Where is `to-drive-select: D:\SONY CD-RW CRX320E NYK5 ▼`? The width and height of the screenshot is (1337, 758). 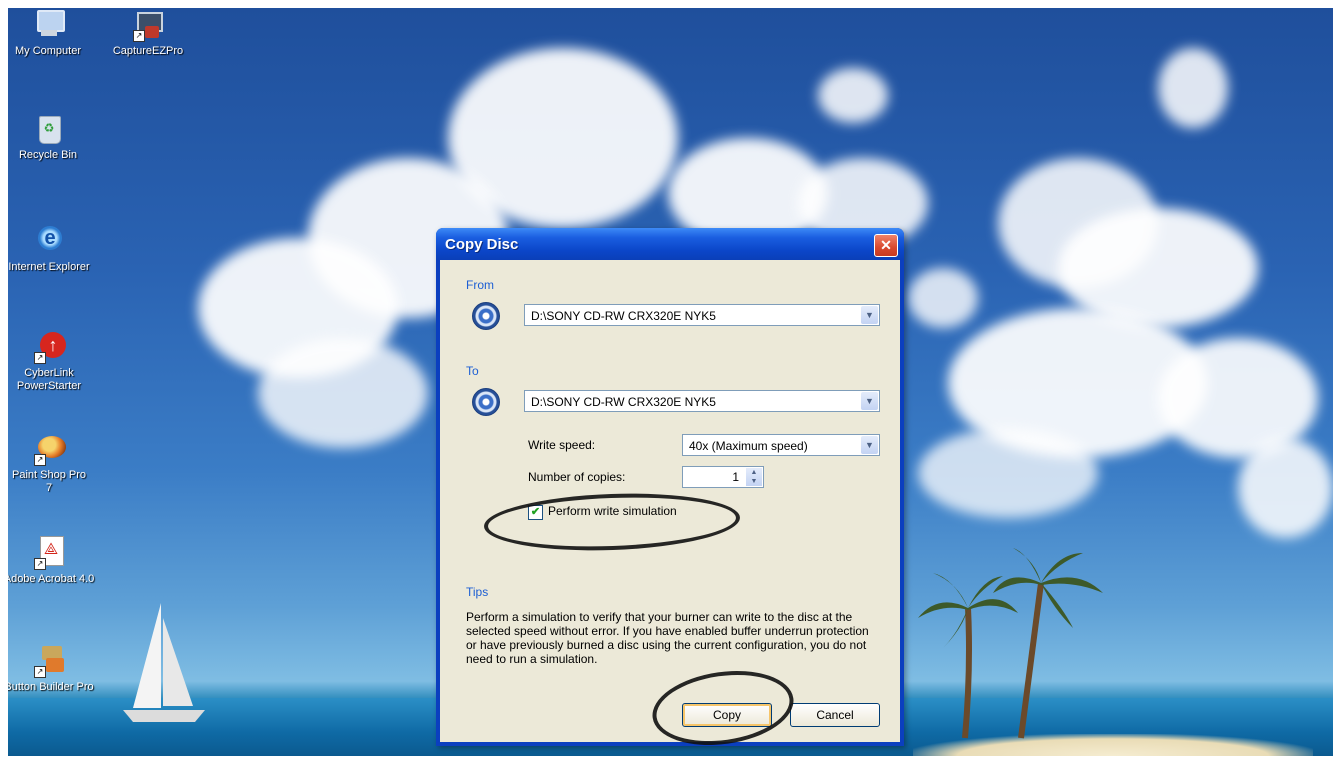
to-drive-select: D:\SONY CD-RW CRX320E NYK5 ▼ is located at coordinates (702, 401).